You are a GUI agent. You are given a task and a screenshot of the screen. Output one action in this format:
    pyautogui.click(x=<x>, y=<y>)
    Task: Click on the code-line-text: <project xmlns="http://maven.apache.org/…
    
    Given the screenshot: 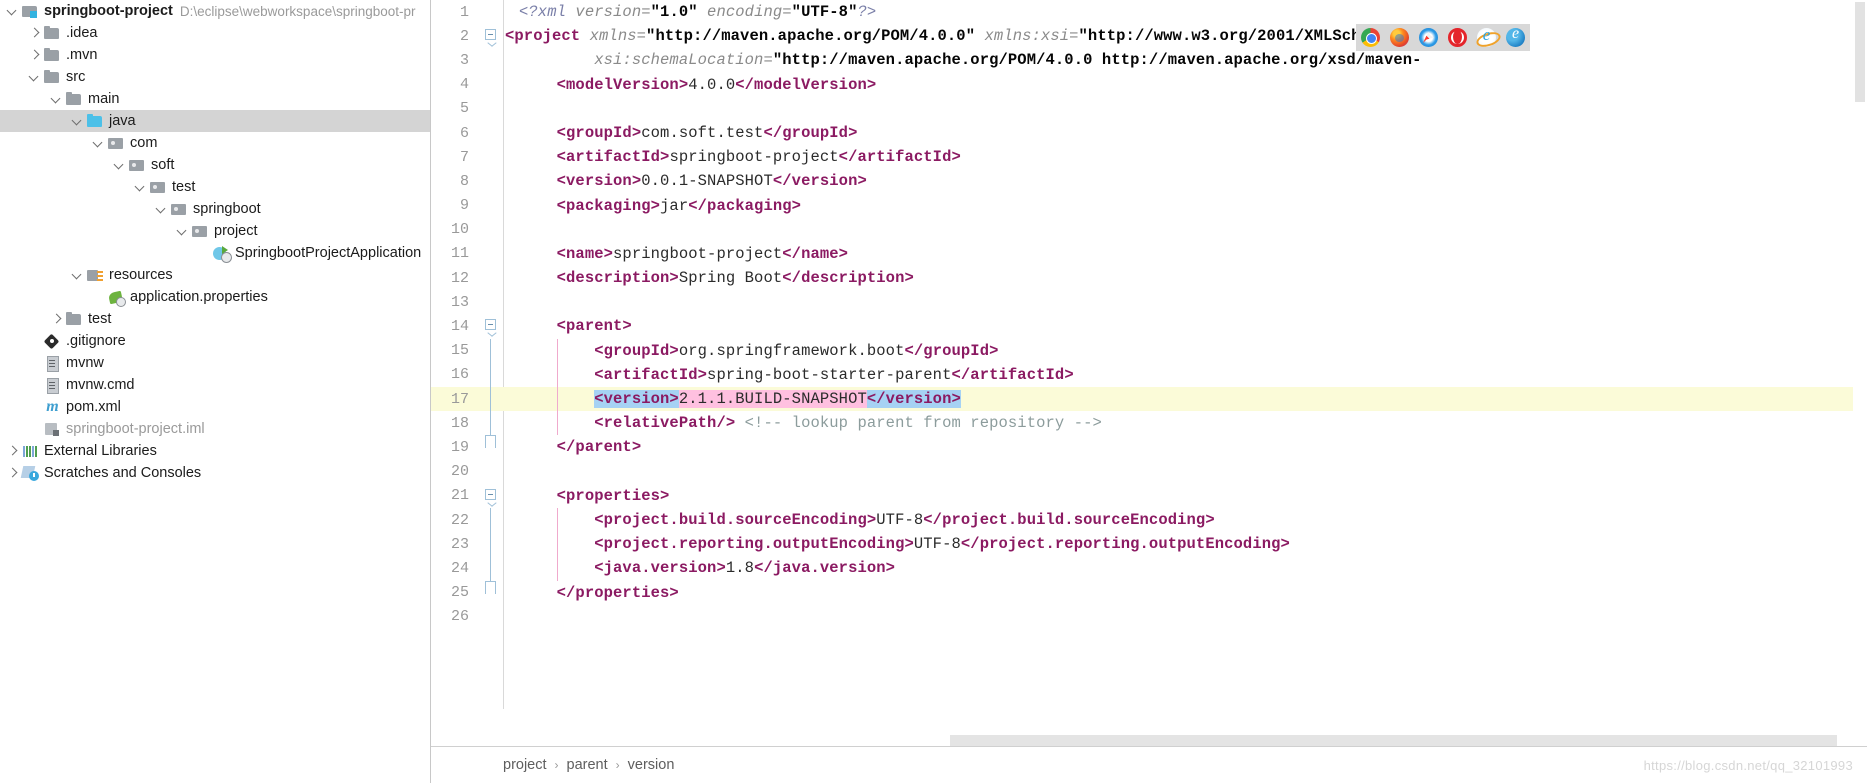 What is the action you would take?
    pyautogui.click(x=1185, y=36)
    